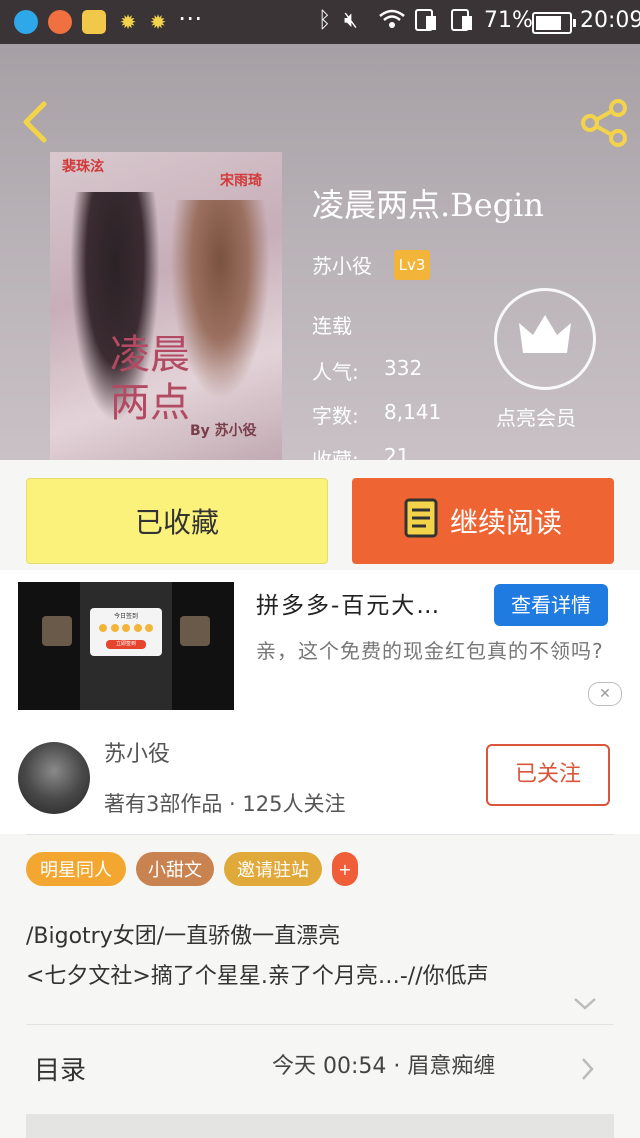  I want to click on membership-label: 点亮会员, so click(536, 416).